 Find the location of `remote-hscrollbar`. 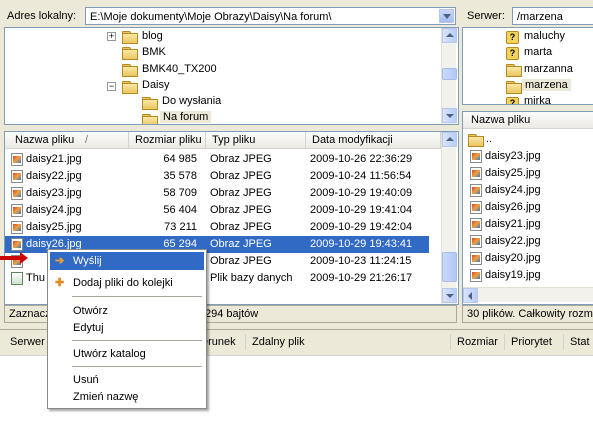

remote-hscrollbar is located at coordinates (528, 295).